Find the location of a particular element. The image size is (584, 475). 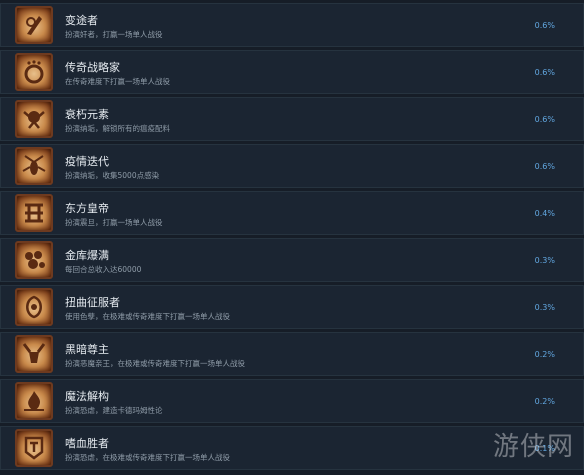

achievement-title: 衰朽元素 is located at coordinates (87, 114).